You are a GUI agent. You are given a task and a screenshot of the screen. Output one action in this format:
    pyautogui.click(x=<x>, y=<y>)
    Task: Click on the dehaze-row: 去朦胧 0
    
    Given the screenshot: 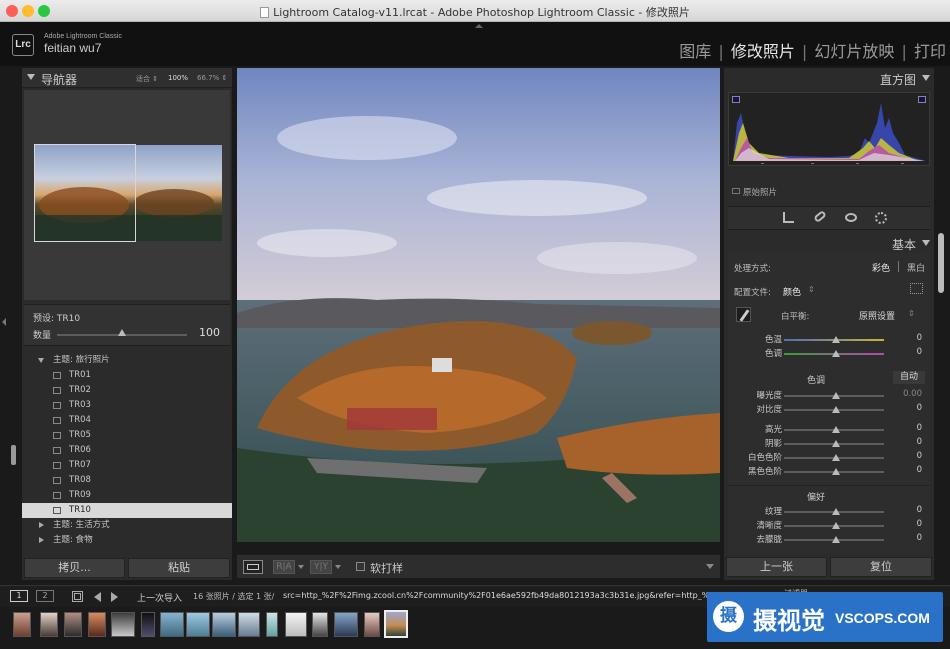 What is the action you would take?
    pyautogui.click(x=829, y=539)
    